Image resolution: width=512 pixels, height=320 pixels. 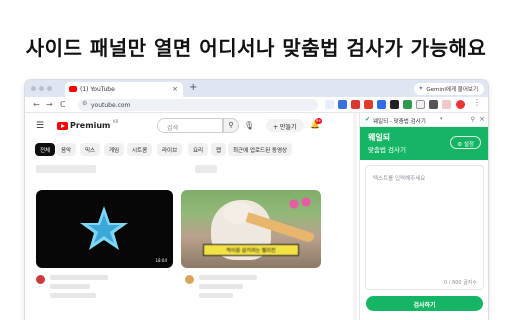 What do you see at coordinates (66, 149) in the screenshot?
I see `chip: 음악` at bounding box center [66, 149].